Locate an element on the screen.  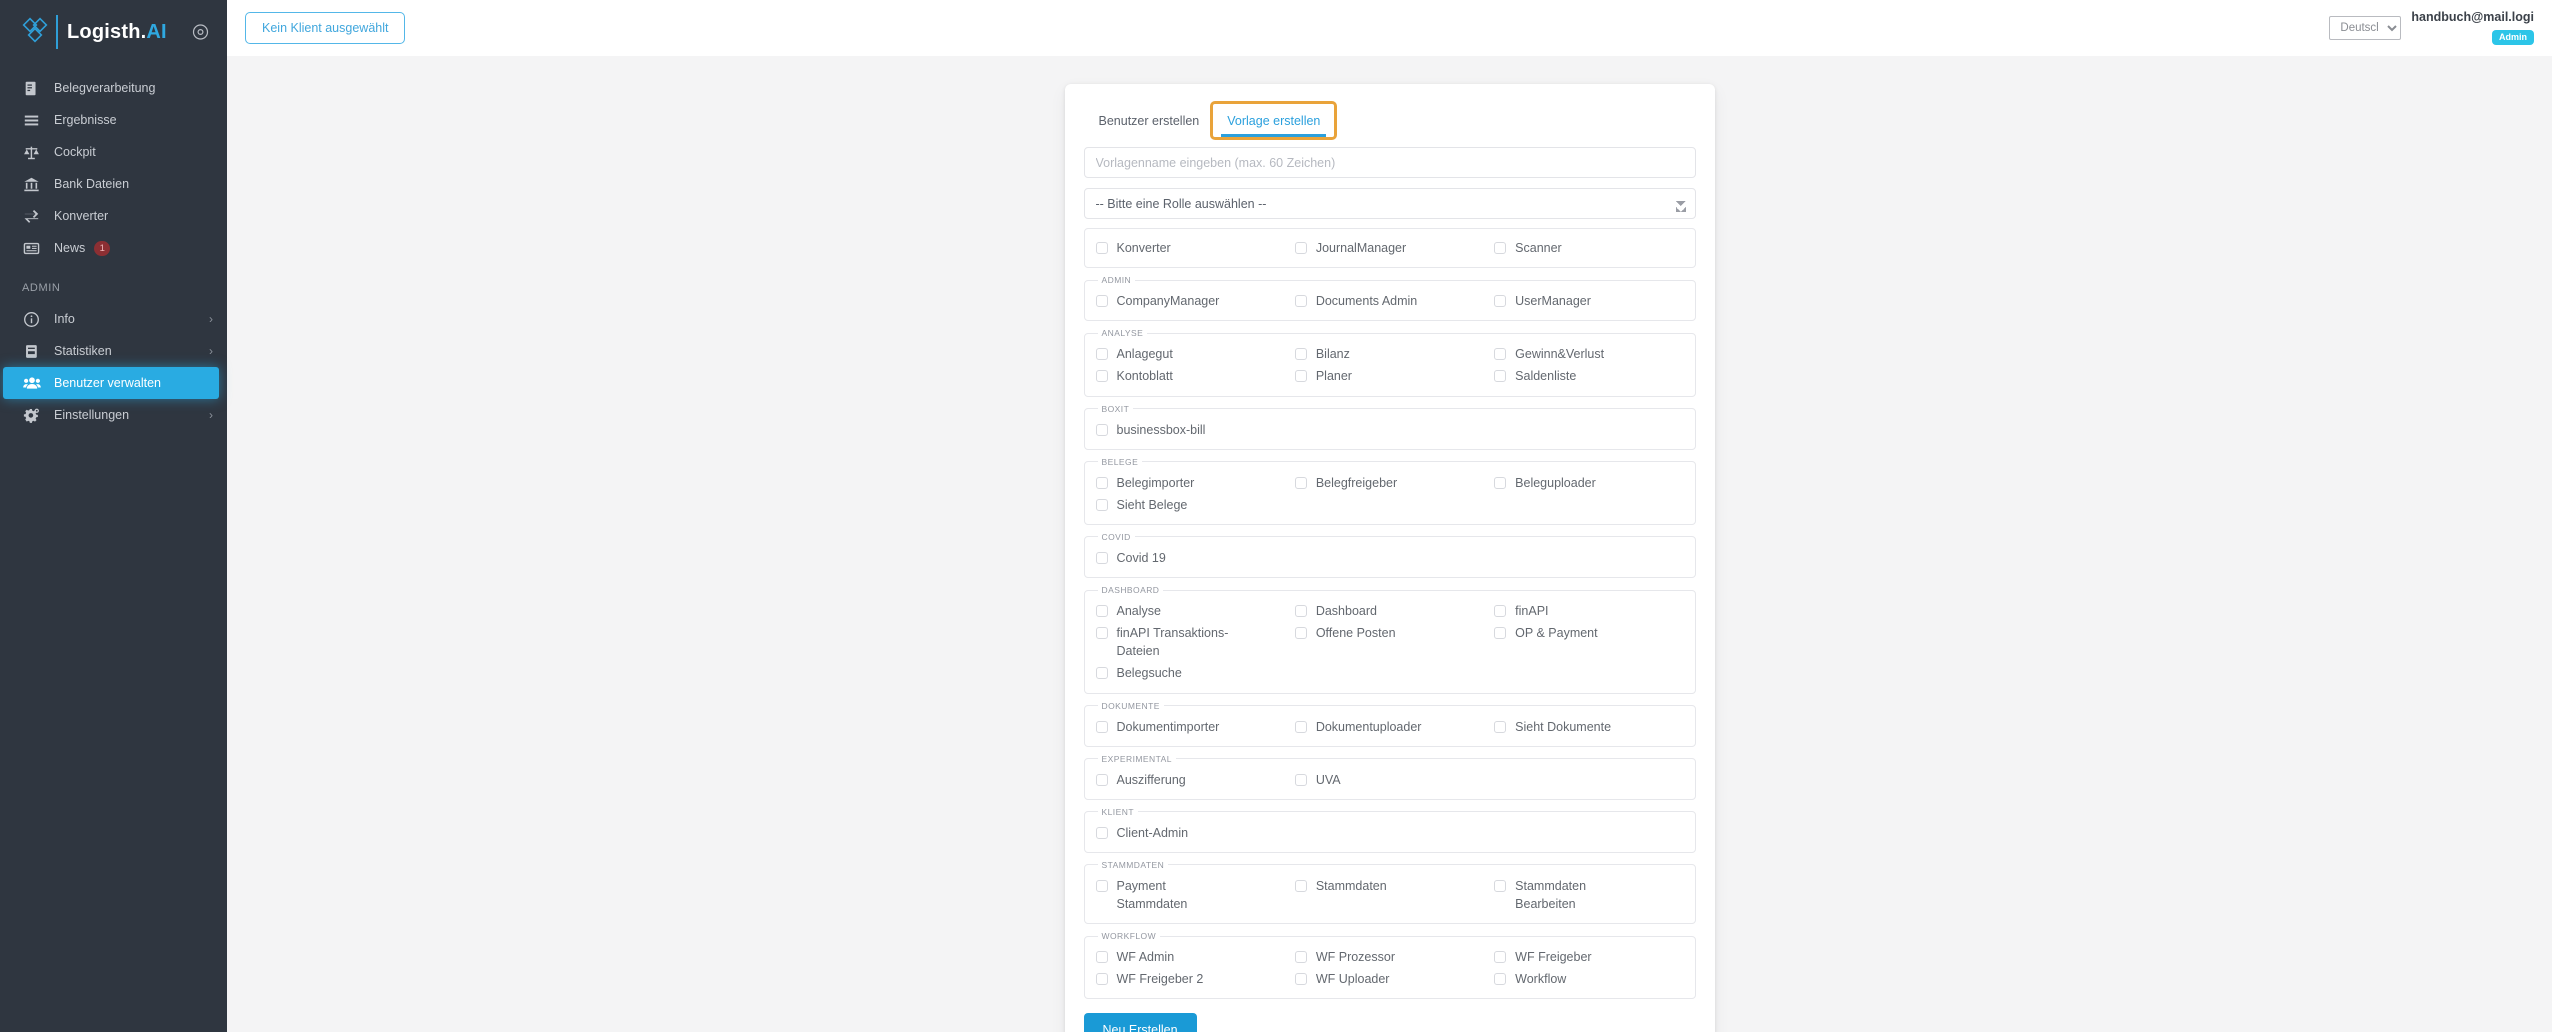
permission-checkbox-covid-19: Covid 19 is located at coordinates (1190, 558).